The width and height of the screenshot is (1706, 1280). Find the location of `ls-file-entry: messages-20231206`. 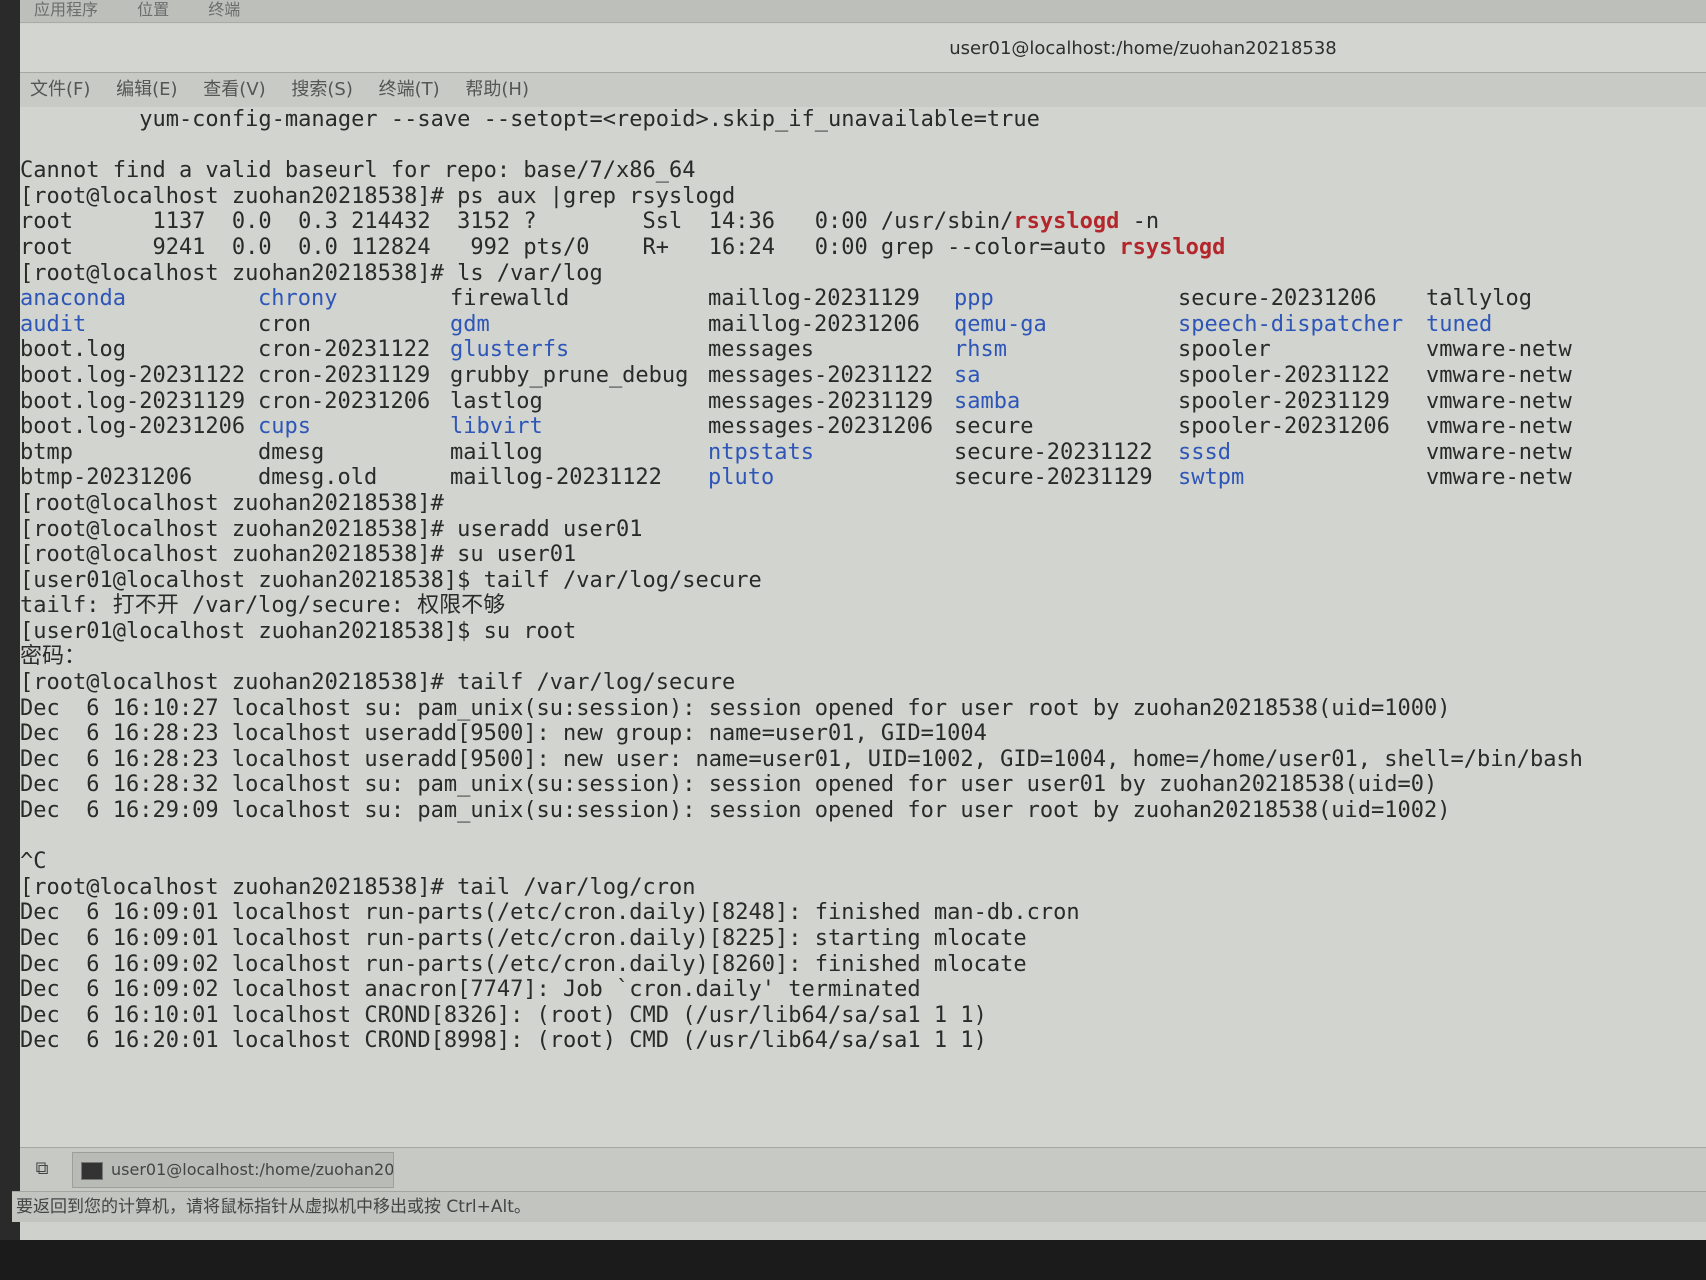

ls-file-entry: messages-20231206 is located at coordinates (821, 427).